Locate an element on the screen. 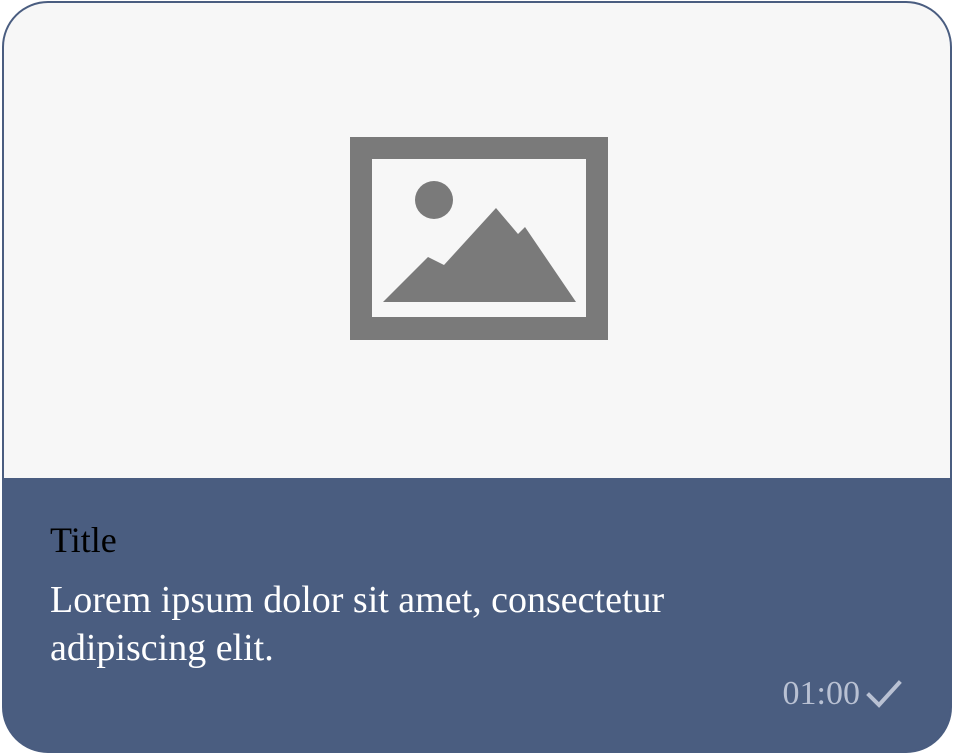 The height and width of the screenshot is (753, 960). timestamp: 01:00 is located at coordinates (821, 693).